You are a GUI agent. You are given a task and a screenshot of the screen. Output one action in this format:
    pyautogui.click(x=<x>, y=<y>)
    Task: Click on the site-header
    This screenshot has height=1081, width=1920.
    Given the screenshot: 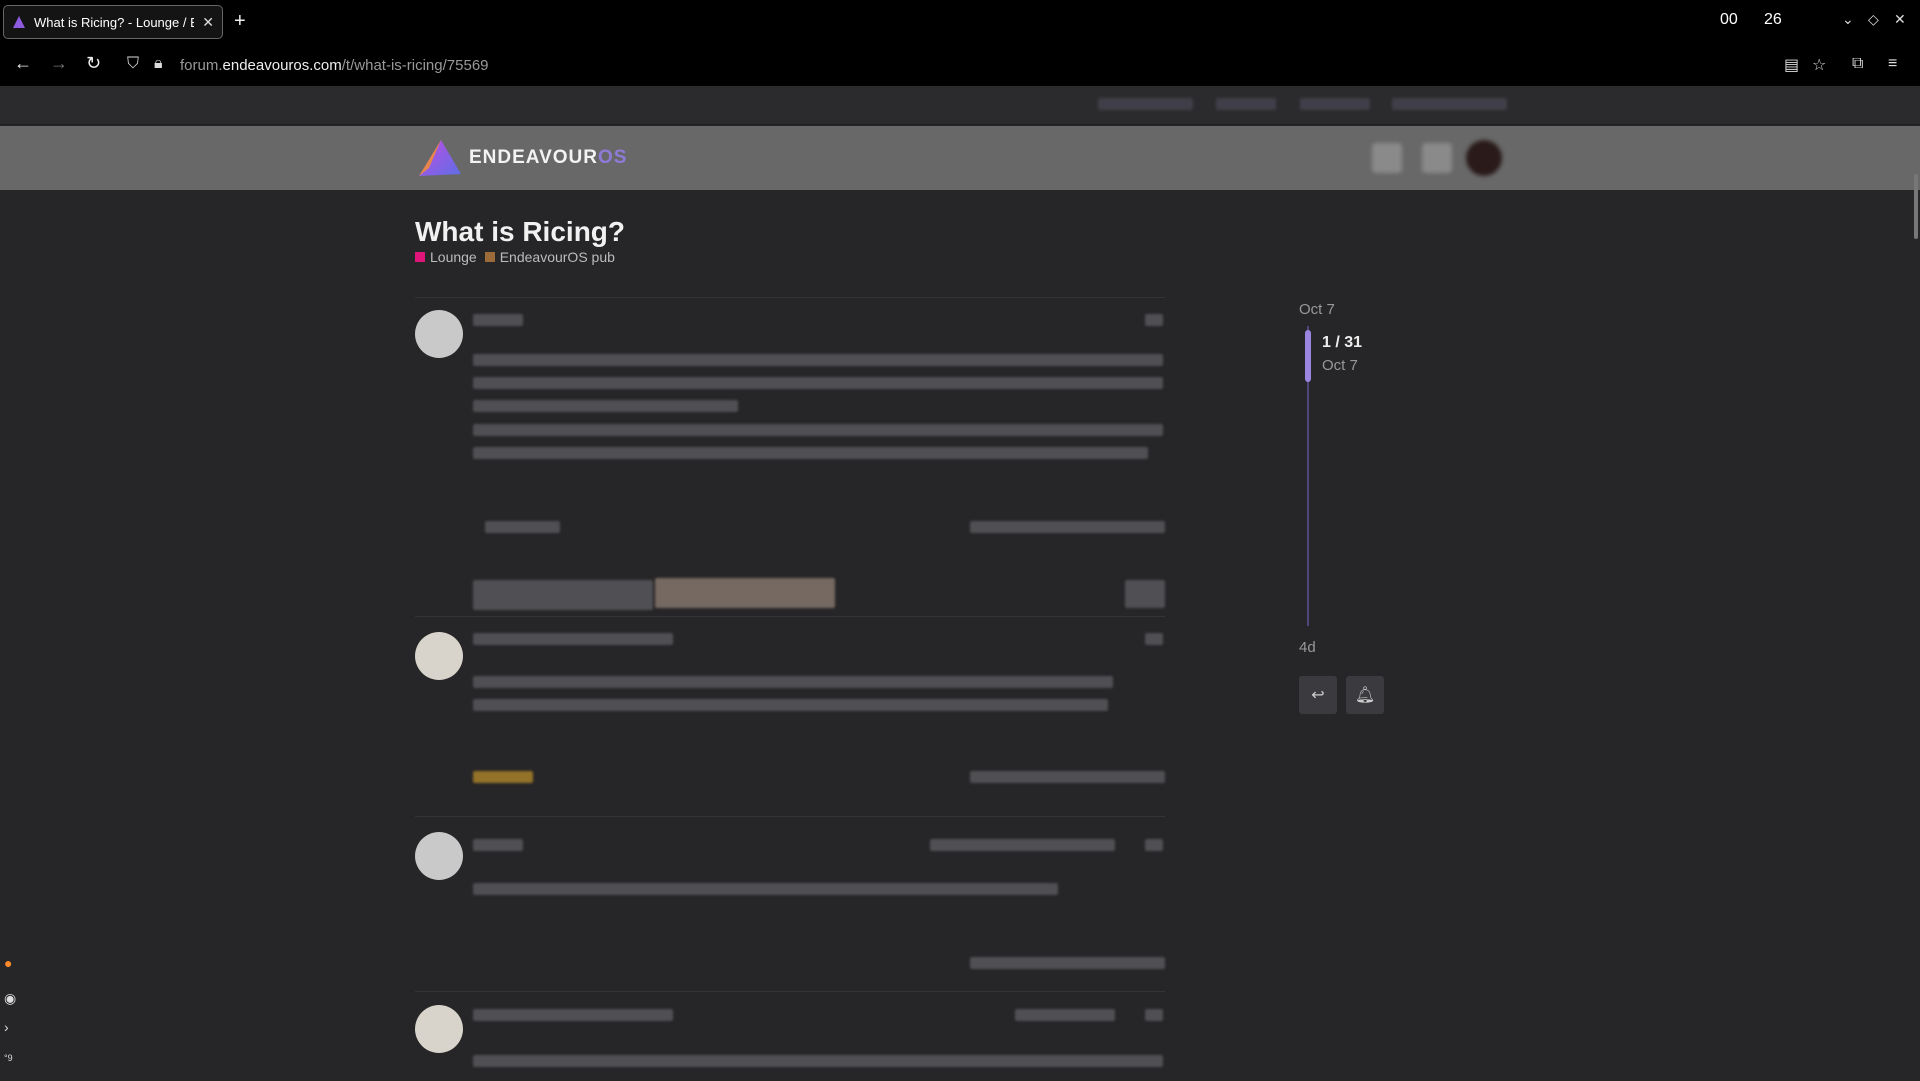 What is the action you would take?
    pyautogui.click(x=960, y=158)
    